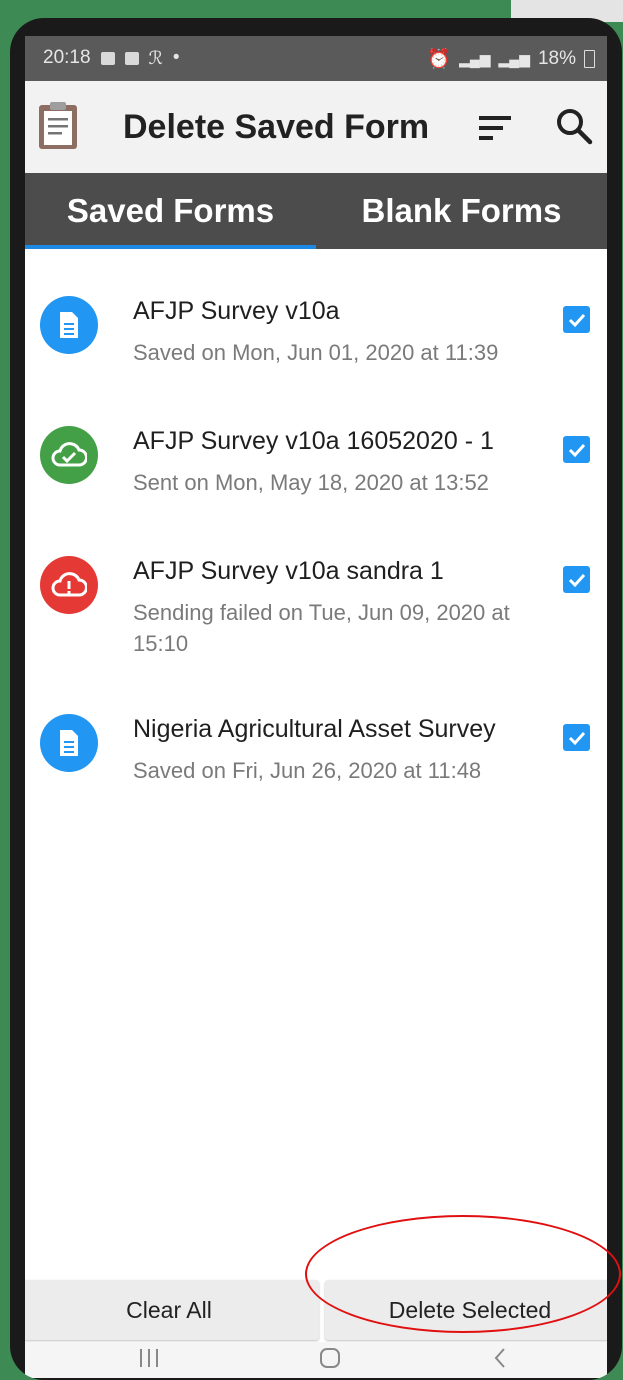 The image size is (623, 1380). I want to click on form-subtitle: Saved on Fri, Jun 26, 2020 at 11:48, so click(307, 770).